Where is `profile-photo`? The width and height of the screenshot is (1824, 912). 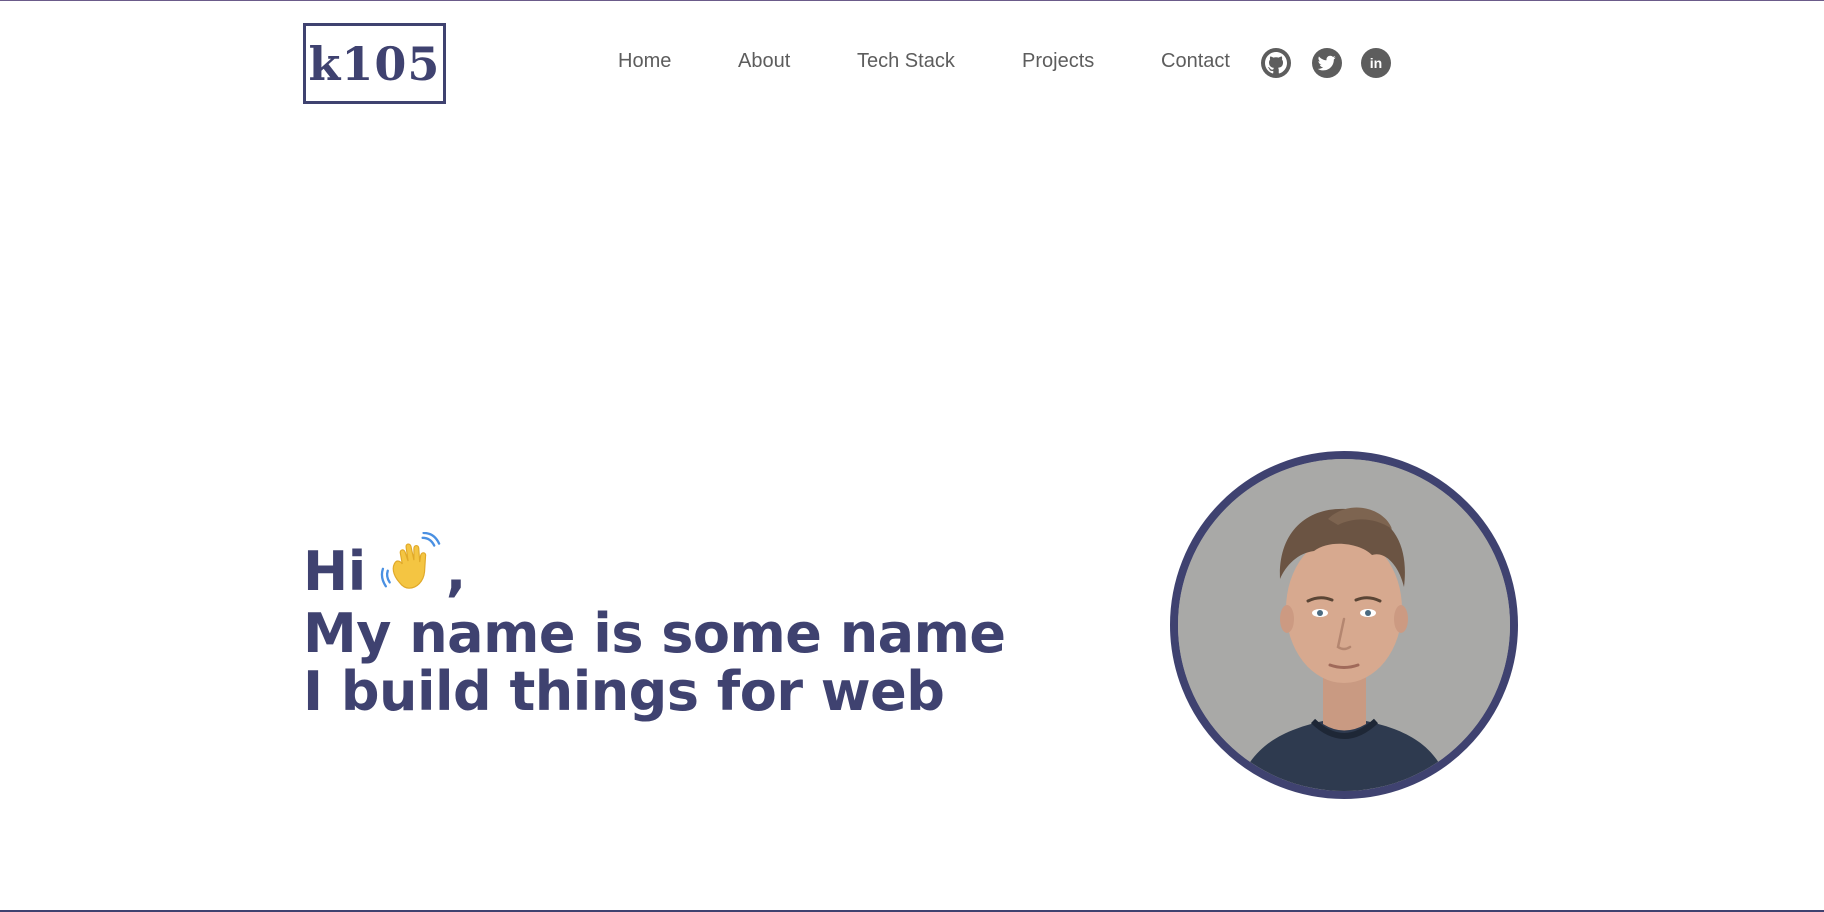 profile-photo is located at coordinates (1344, 625).